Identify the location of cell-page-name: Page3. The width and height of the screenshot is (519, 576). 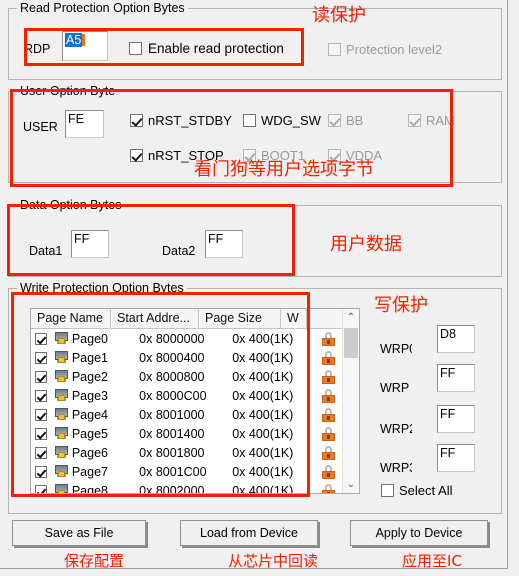
(89, 395).